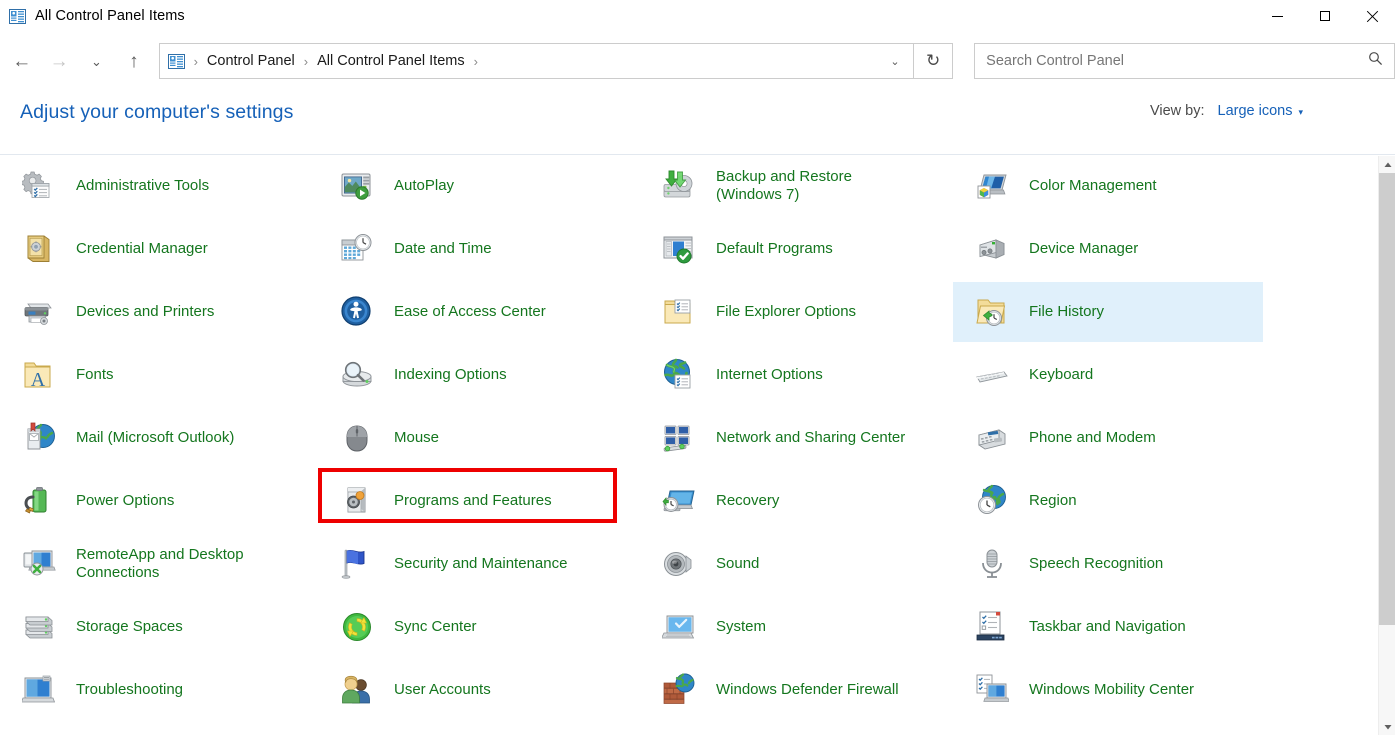 This screenshot has height=735, width=1395. Describe the element at coordinates (796, 375) in the screenshot. I see `control-panel-item: Internet Options` at that location.